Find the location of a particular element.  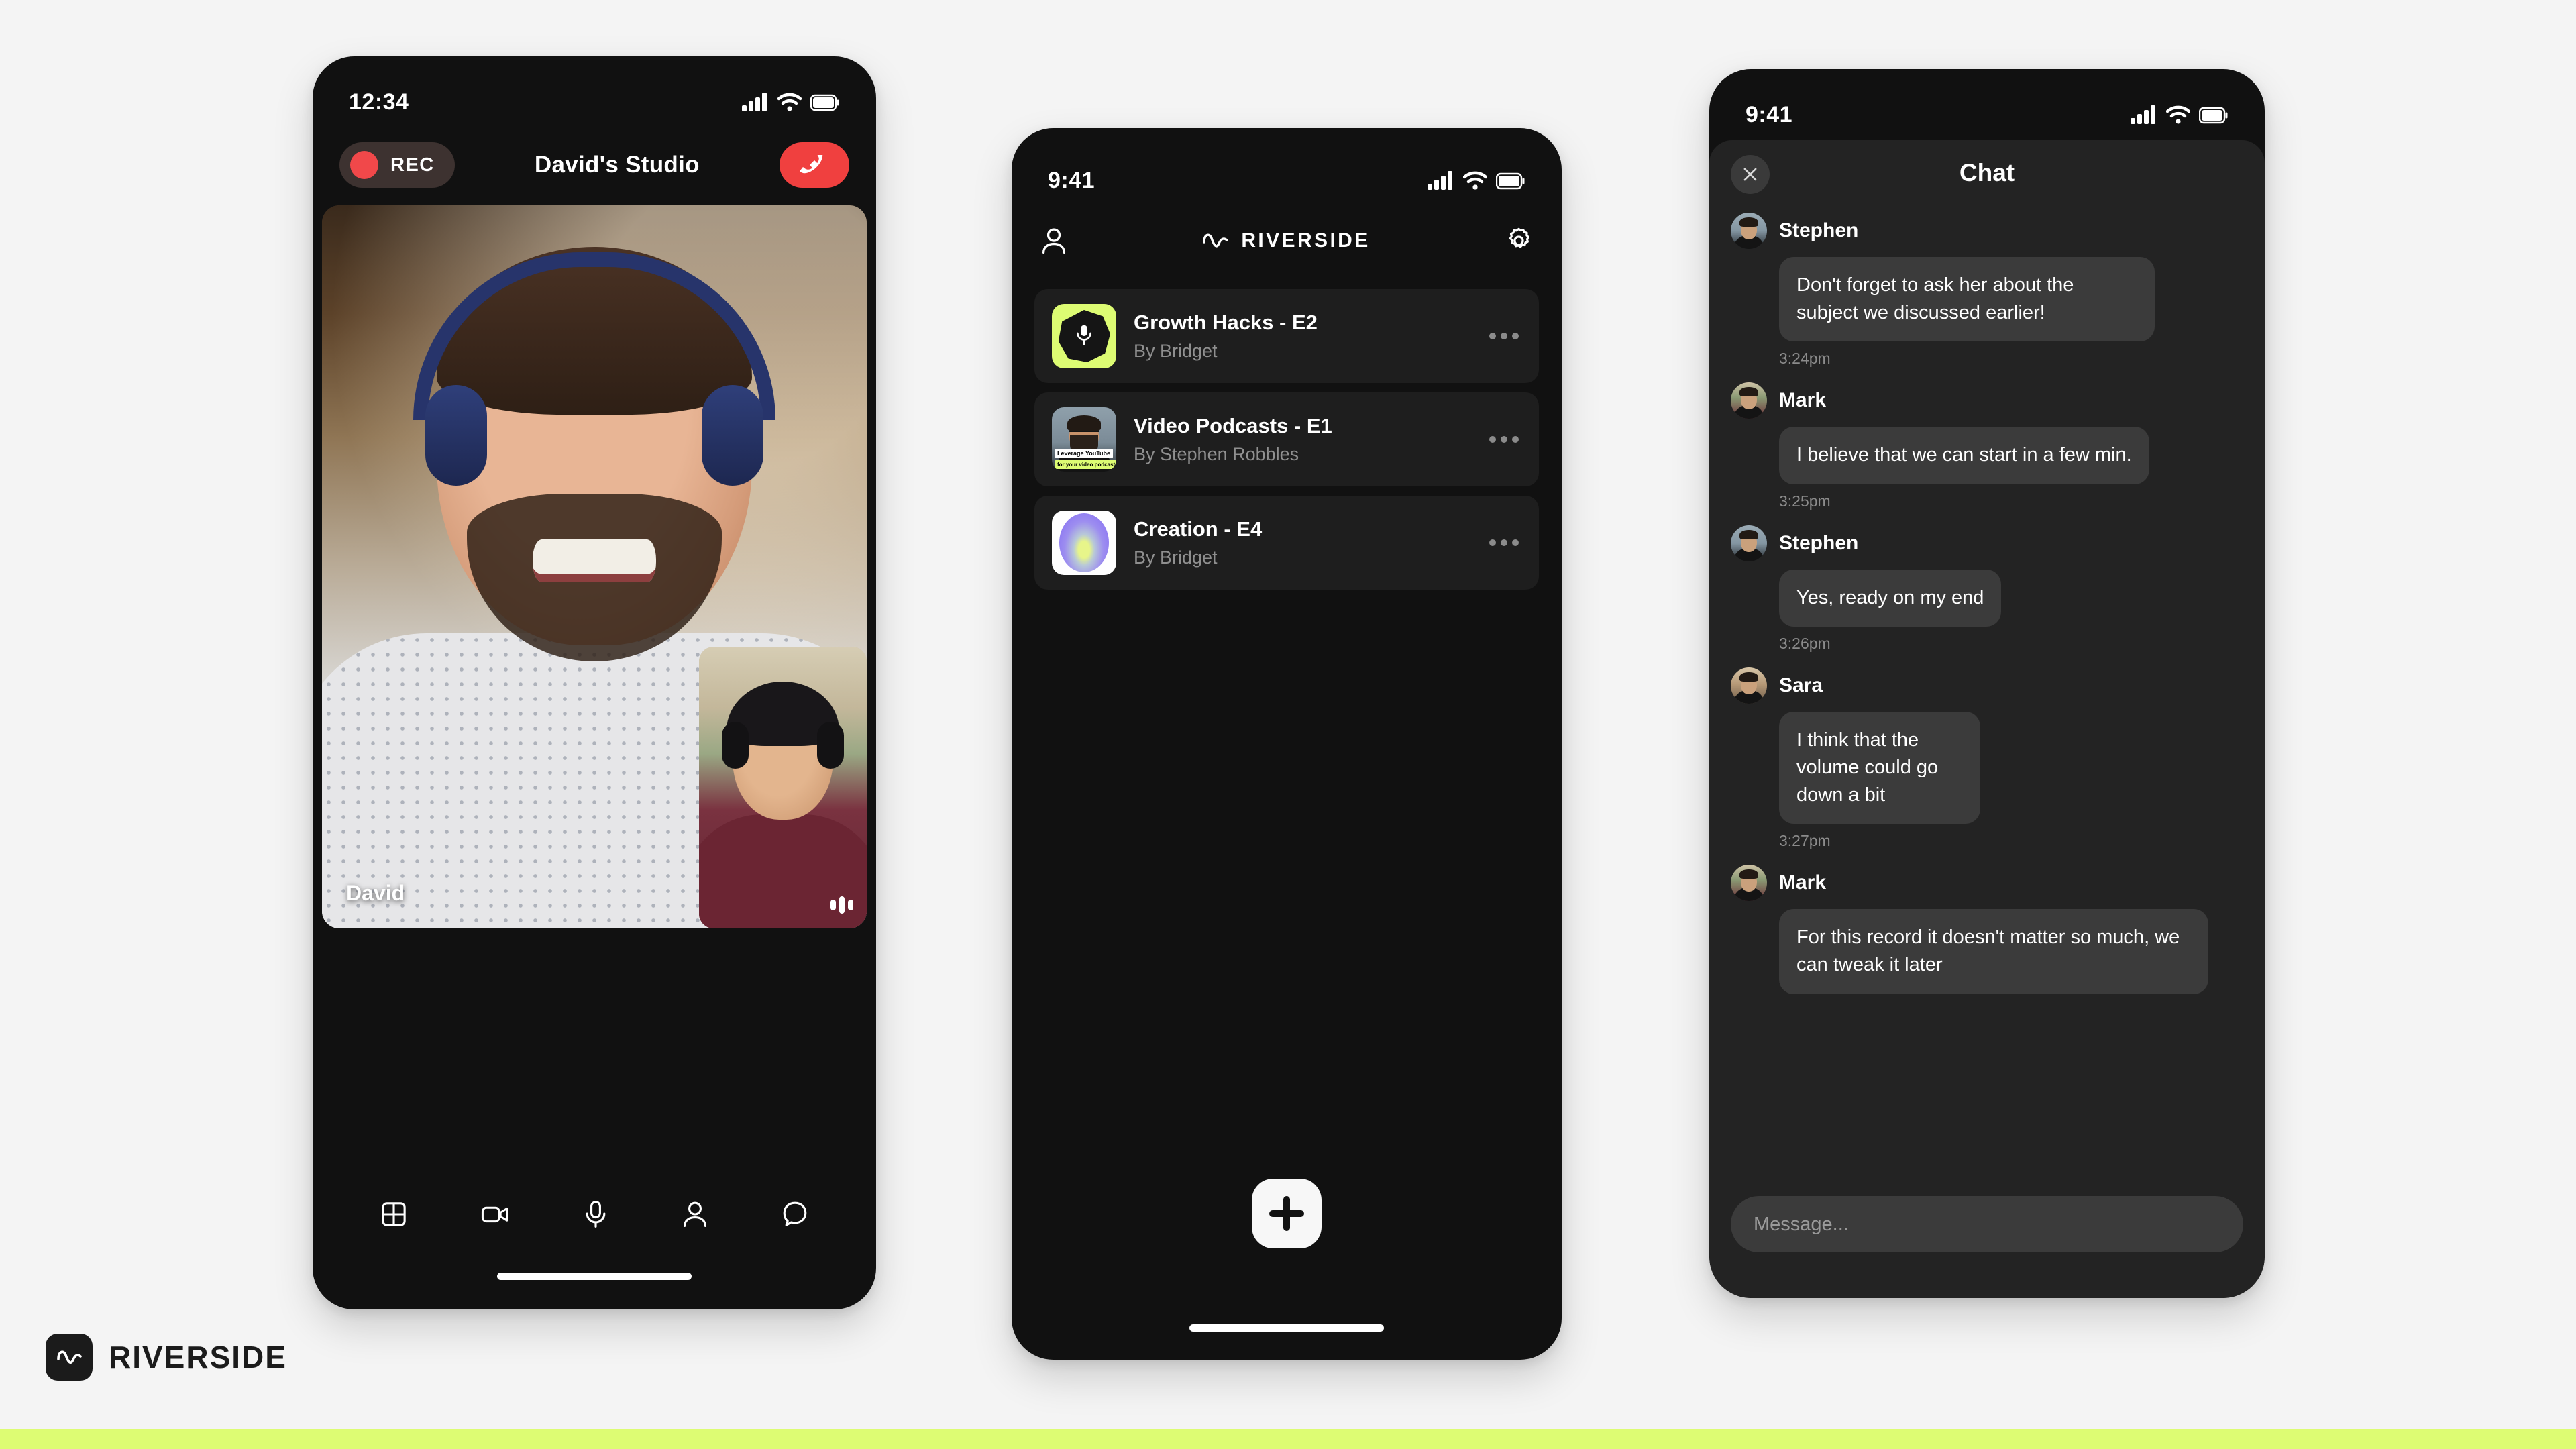

chat-author: Sara is located at coordinates (1801, 685).